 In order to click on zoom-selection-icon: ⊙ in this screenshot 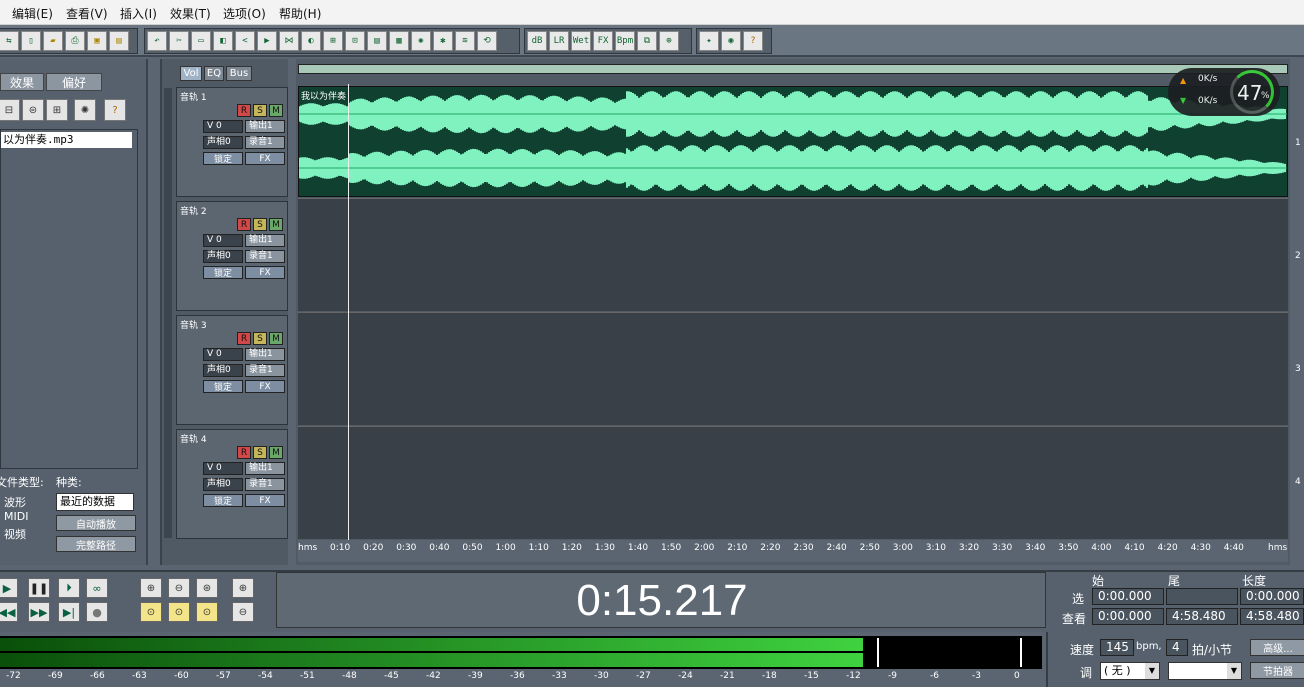, I will do `click(151, 612)`.